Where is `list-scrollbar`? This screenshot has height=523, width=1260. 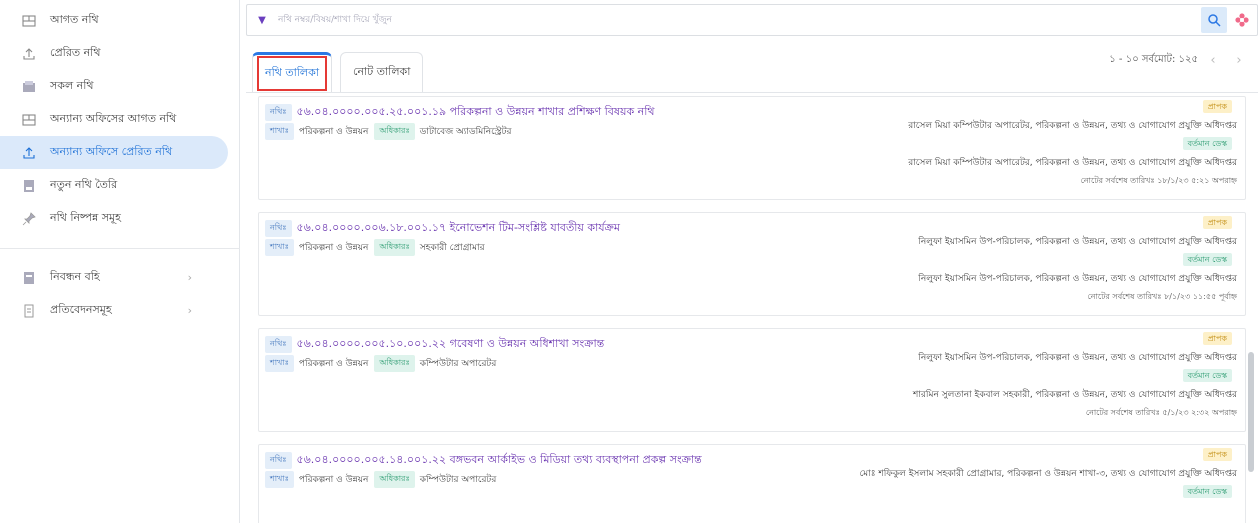 list-scrollbar is located at coordinates (1251, 311).